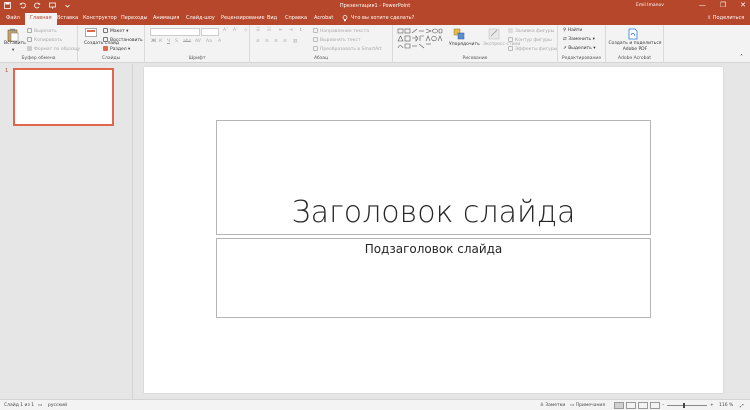  What do you see at coordinates (29, 39) in the screenshot?
I see `copy-icon` at bounding box center [29, 39].